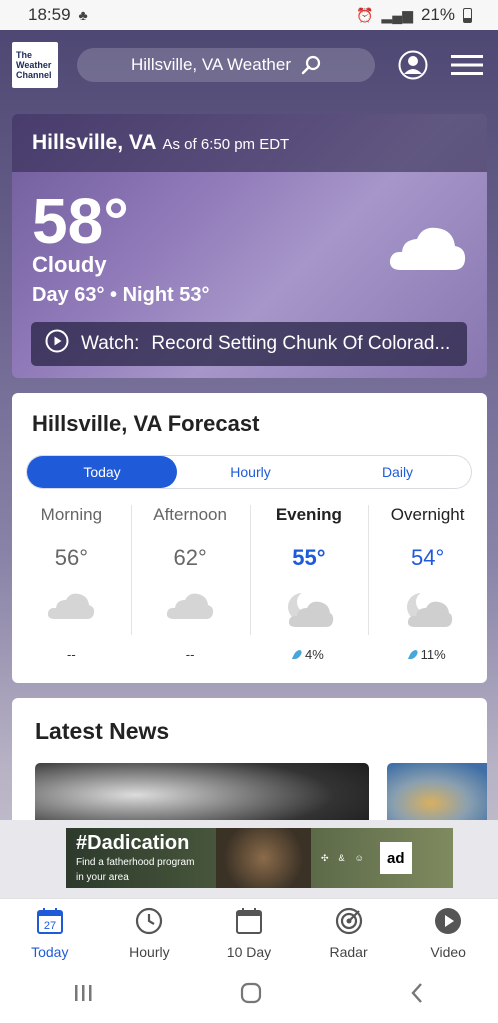 The width and height of the screenshot is (498, 1023). I want to click on nav-label-video: Video, so click(448, 952).